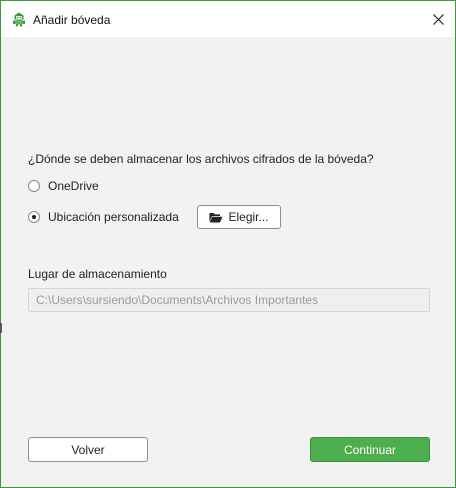 This screenshot has width=456, height=488. I want to click on continue-button-label: Continuar, so click(370, 449).